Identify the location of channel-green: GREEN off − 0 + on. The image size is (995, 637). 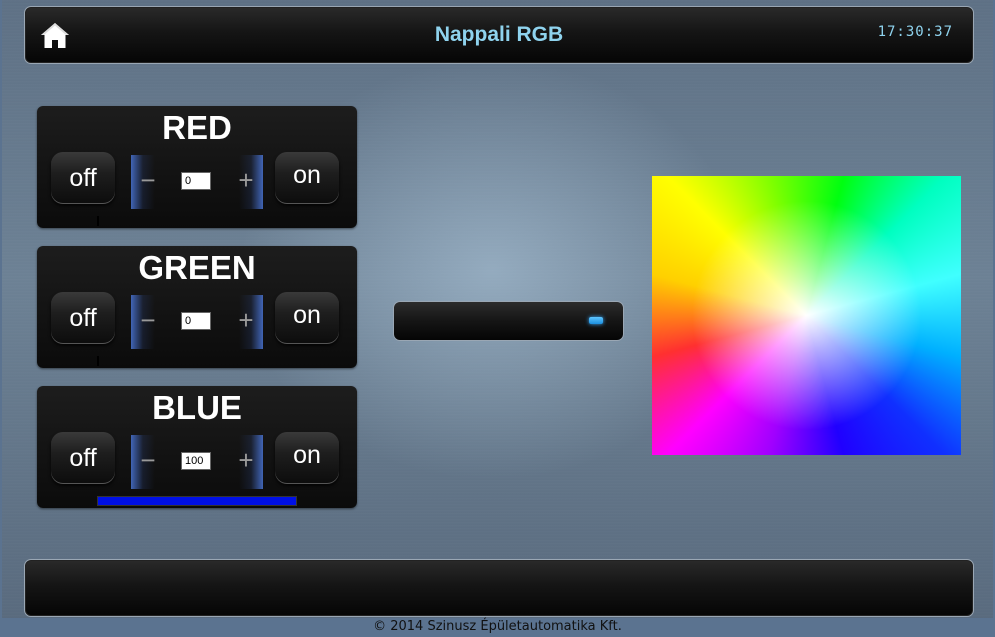
(197, 307).